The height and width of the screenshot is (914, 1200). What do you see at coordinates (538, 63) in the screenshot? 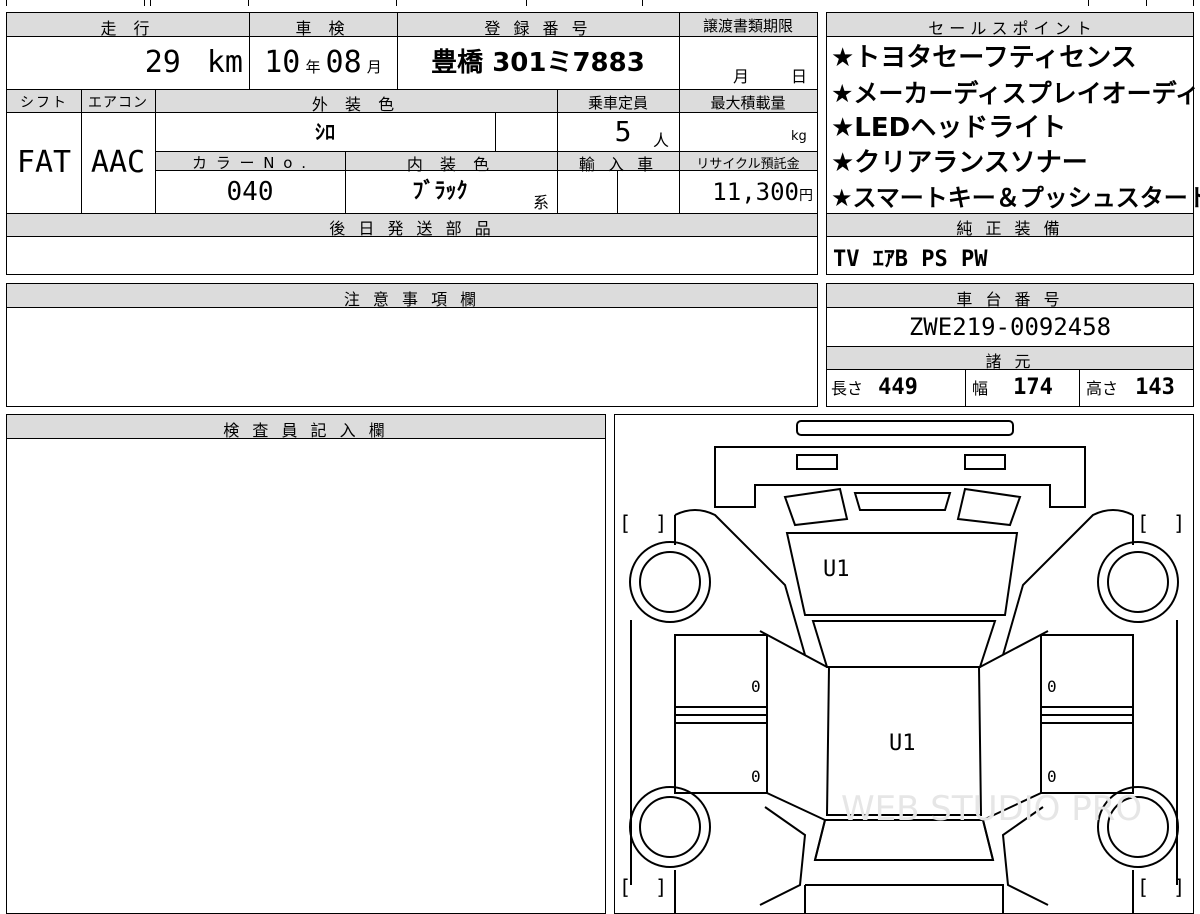
I see `registration-value: 豊橋 301ミ7883` at bounding box center [538, 63].